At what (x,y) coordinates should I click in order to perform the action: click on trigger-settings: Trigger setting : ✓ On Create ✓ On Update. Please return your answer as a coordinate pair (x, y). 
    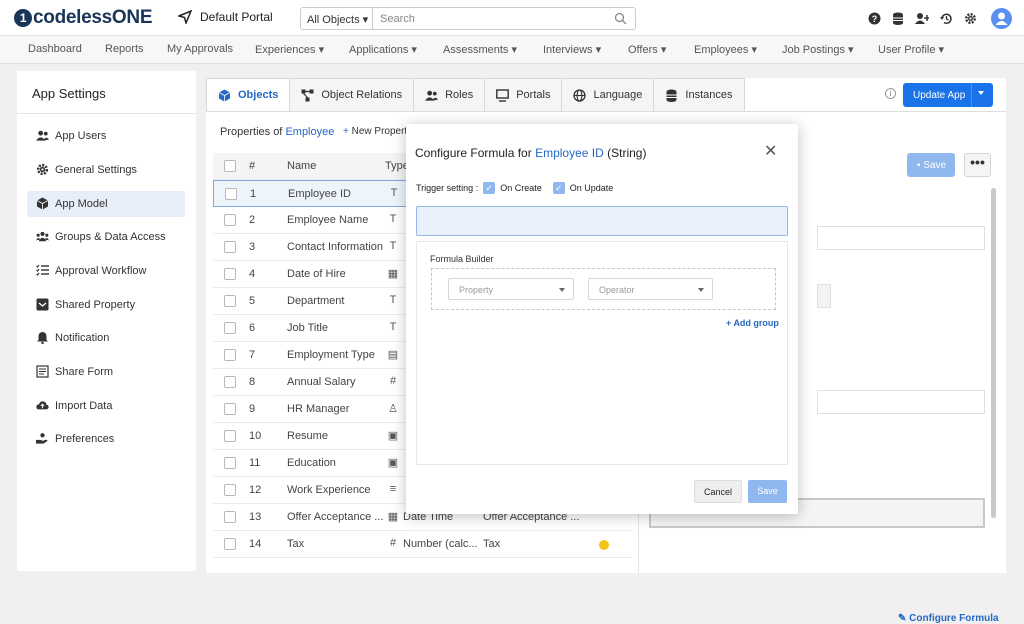
    Looking at the image, I should click on (514, 188).